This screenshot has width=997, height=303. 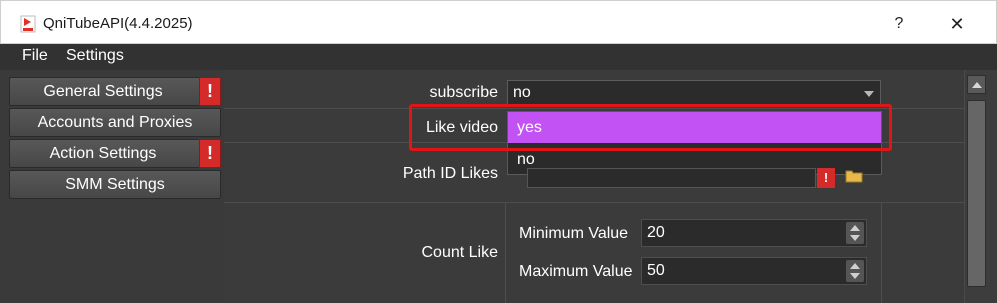 What do you see at coordinates (450, 173) in the screenshot?
I see `path-id-likes-label: Path ID Likes` at bounding box center [450, 173].